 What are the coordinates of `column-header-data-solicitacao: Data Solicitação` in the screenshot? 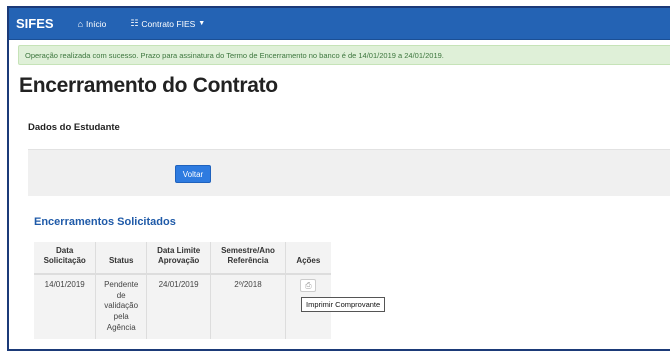 It's located at (65, 258).